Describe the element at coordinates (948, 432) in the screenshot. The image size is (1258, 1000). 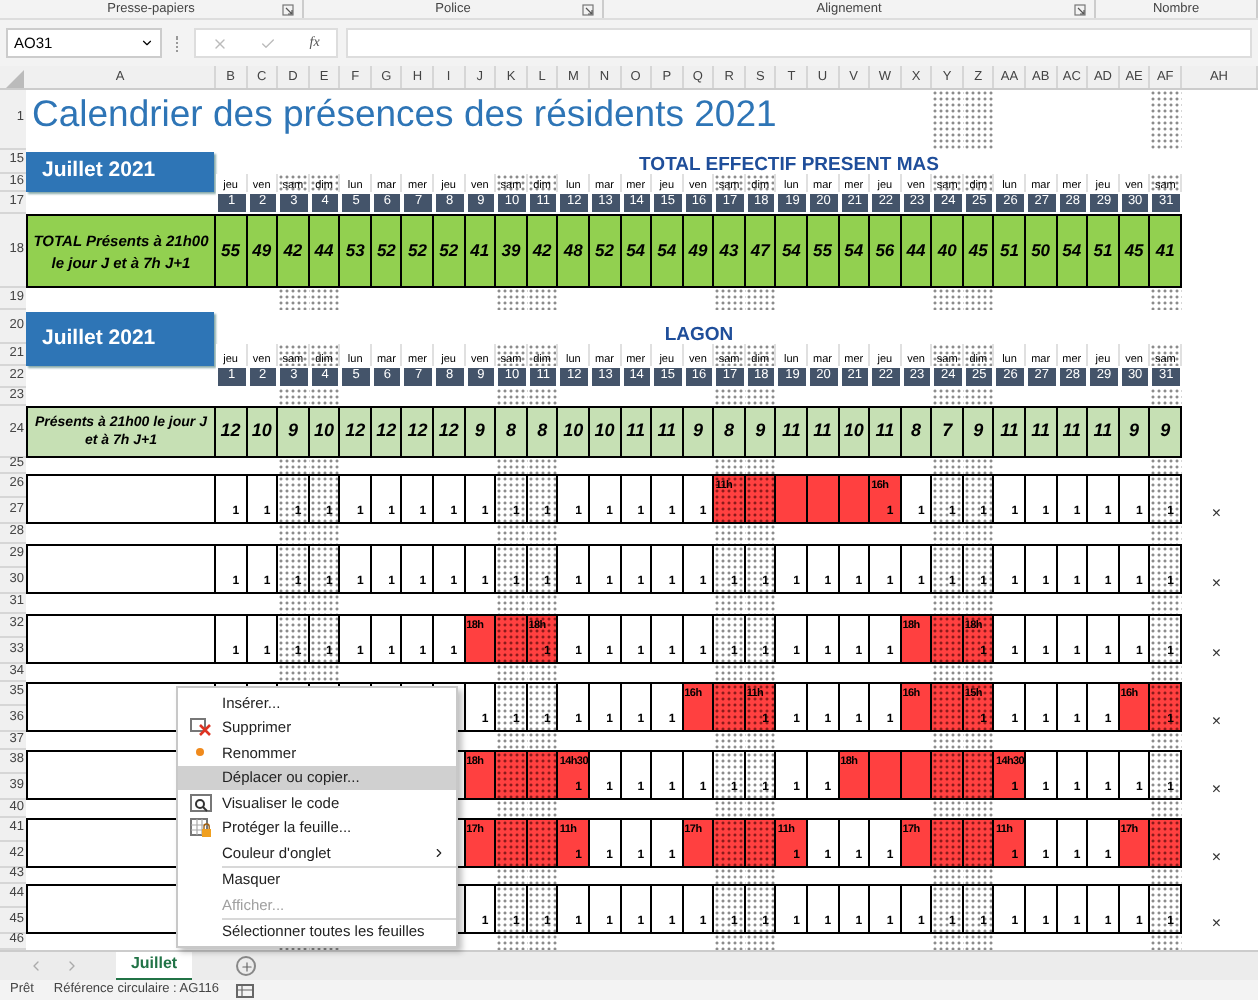
I see `total-cell: 7` at that location.